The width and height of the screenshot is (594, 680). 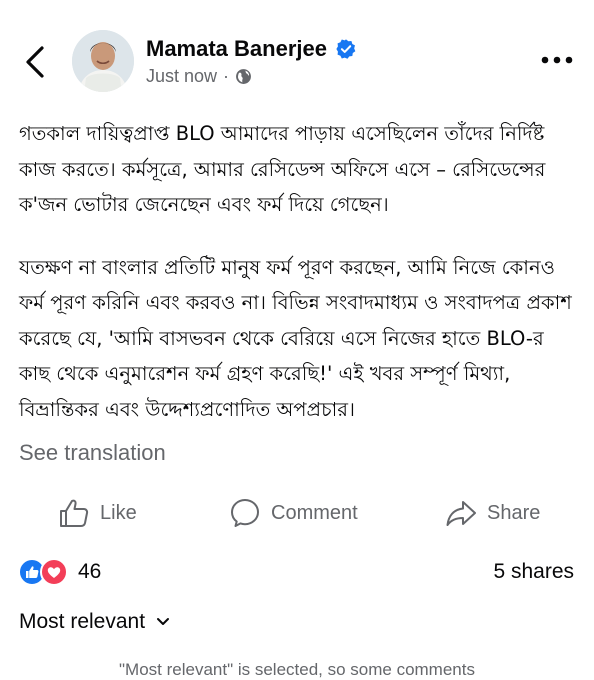 I want to click on back-arrow-icon, so click(x=35, y=62).